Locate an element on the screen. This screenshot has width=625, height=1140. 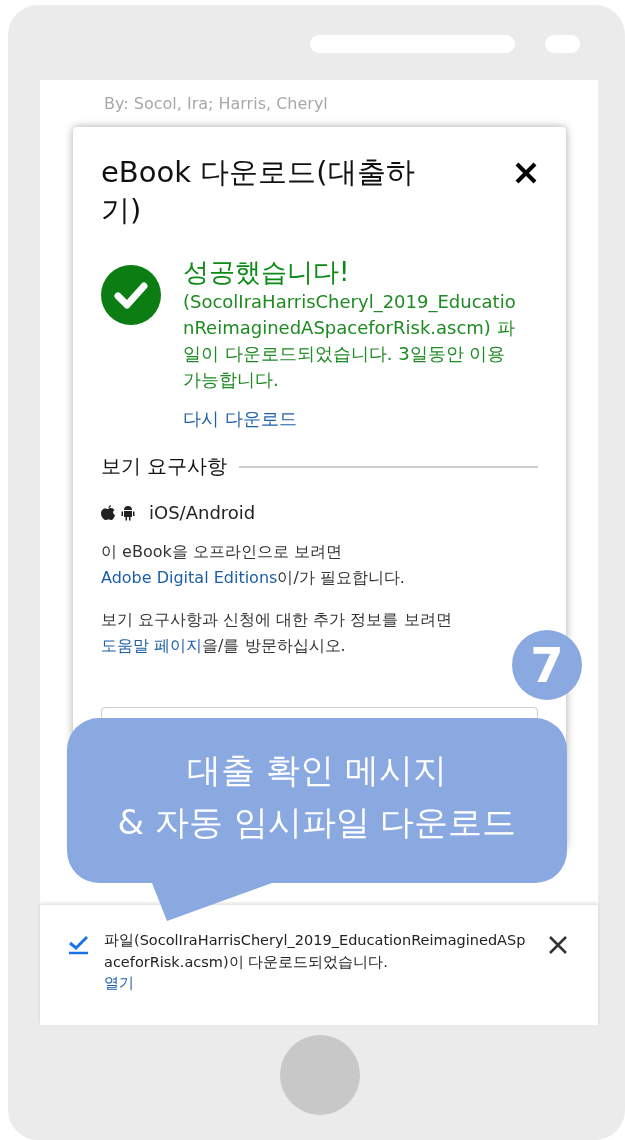
help-link: Adobe Digital Editions is located at coordinates (189, 577).